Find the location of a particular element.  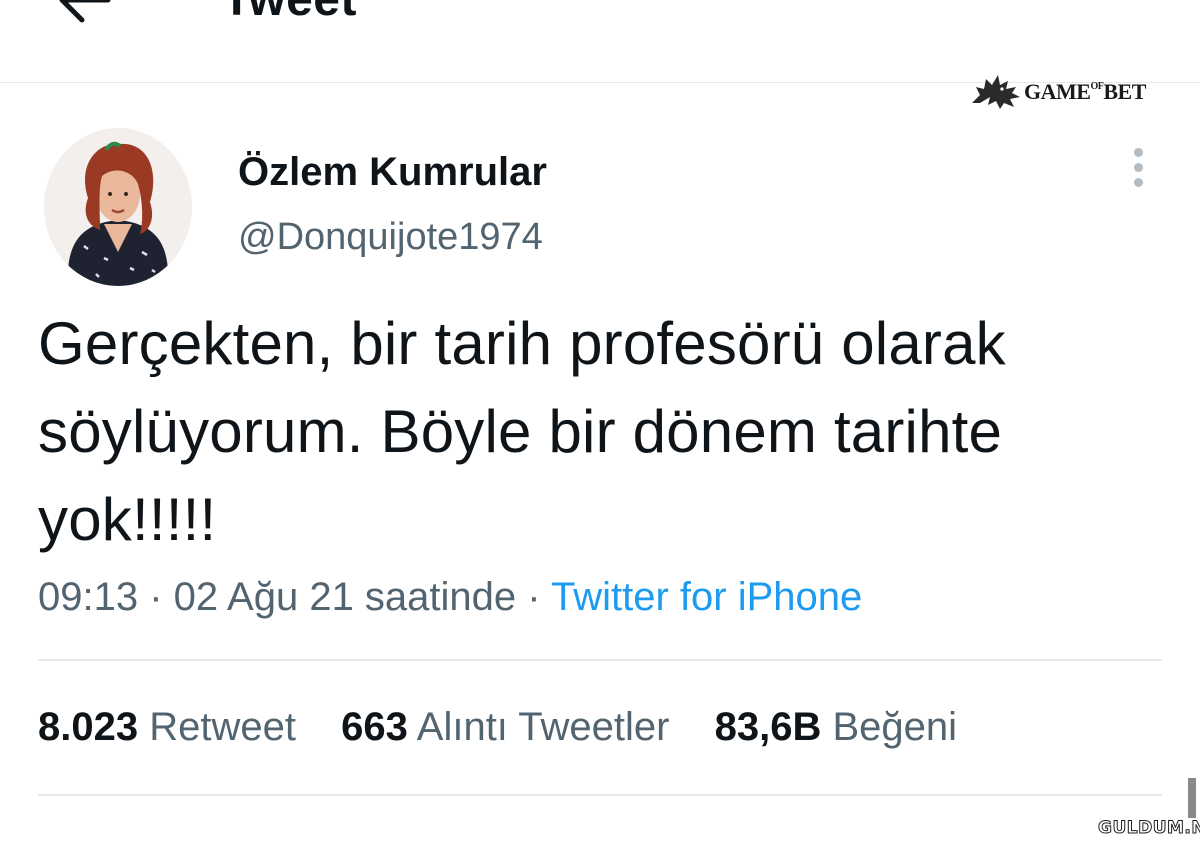

stat-value: 83,6B is located at coordinates (768, 727).